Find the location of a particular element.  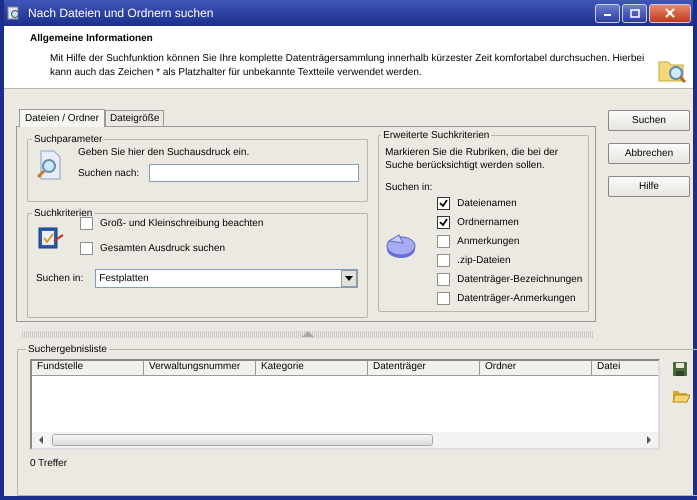

checkbox-label: .zip-Dateien is located at coordinates (484, 260).